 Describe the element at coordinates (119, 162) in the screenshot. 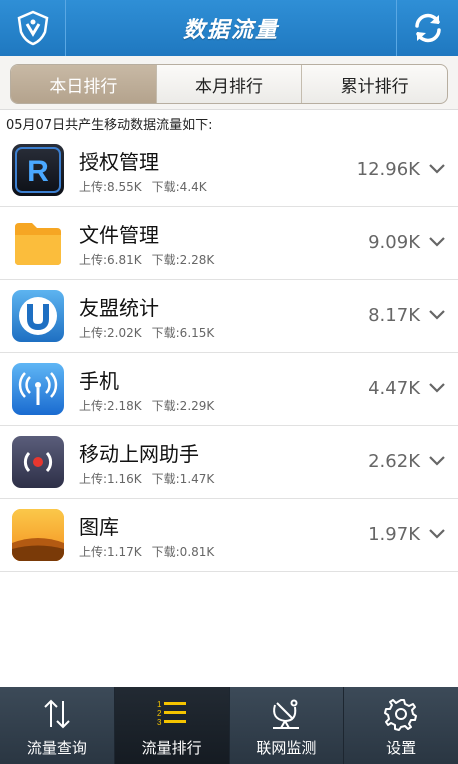

I see `app-name: 授权管理` at that location.